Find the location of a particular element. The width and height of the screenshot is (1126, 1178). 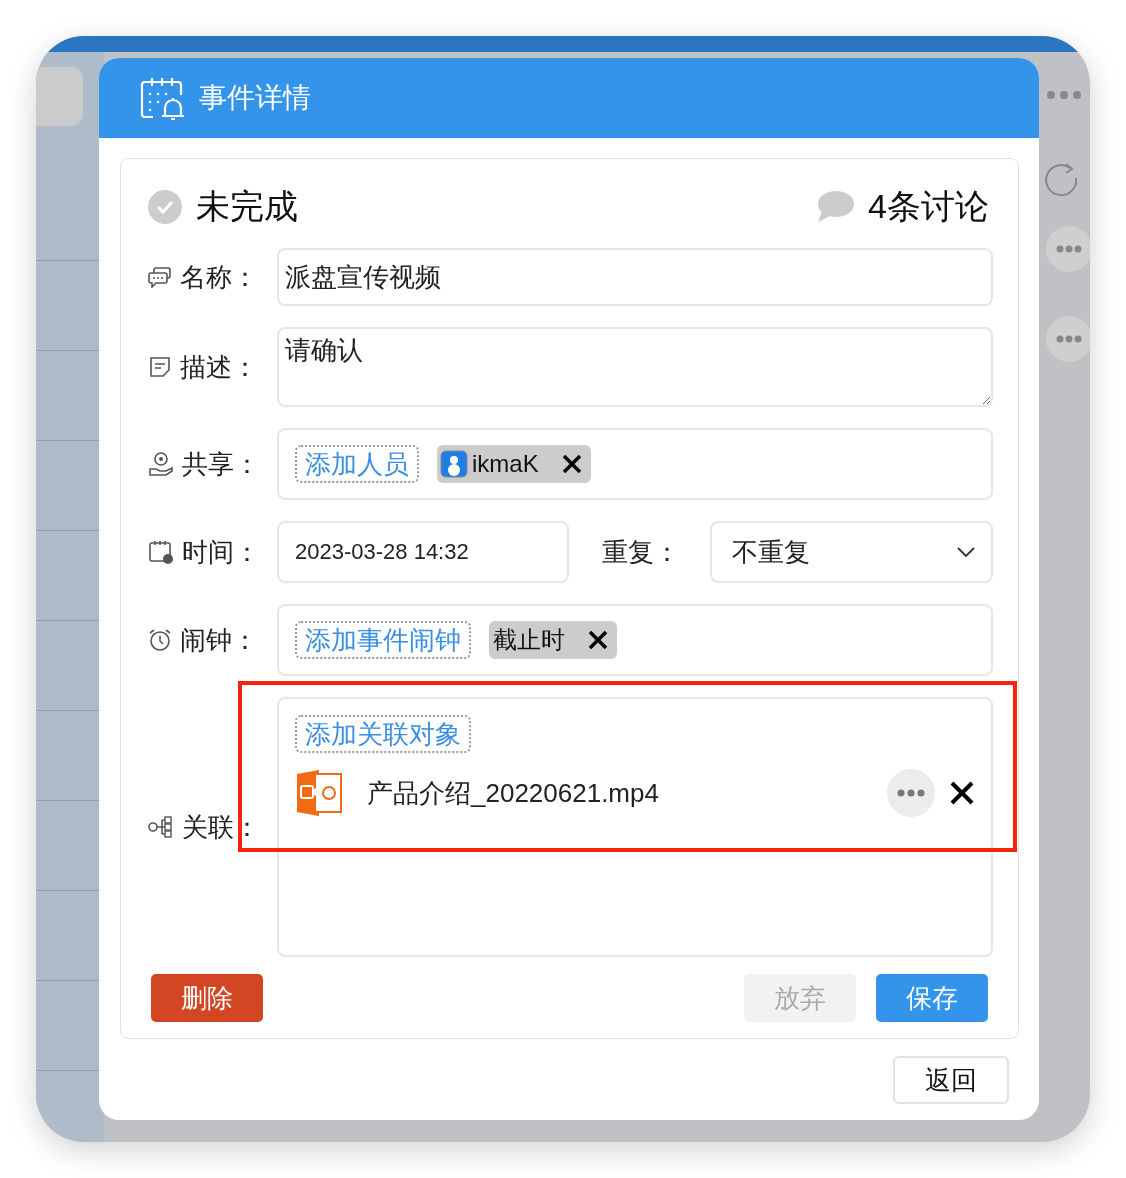

note-icon is located at coordinates (160, 367).